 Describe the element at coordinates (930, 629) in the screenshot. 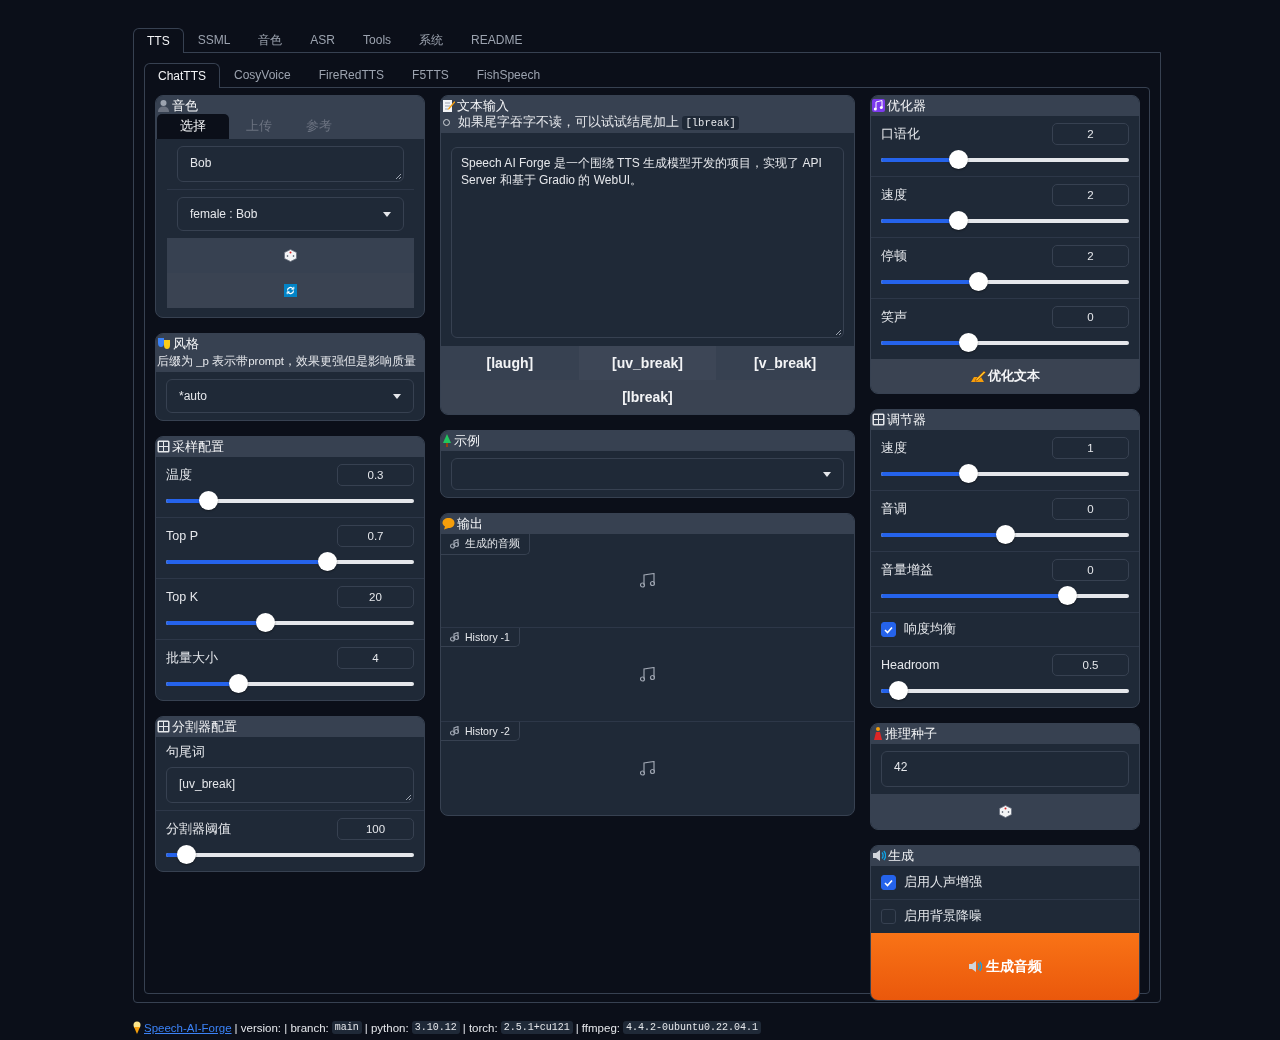

I see `checkbox-label: 响度均衡` at that location.